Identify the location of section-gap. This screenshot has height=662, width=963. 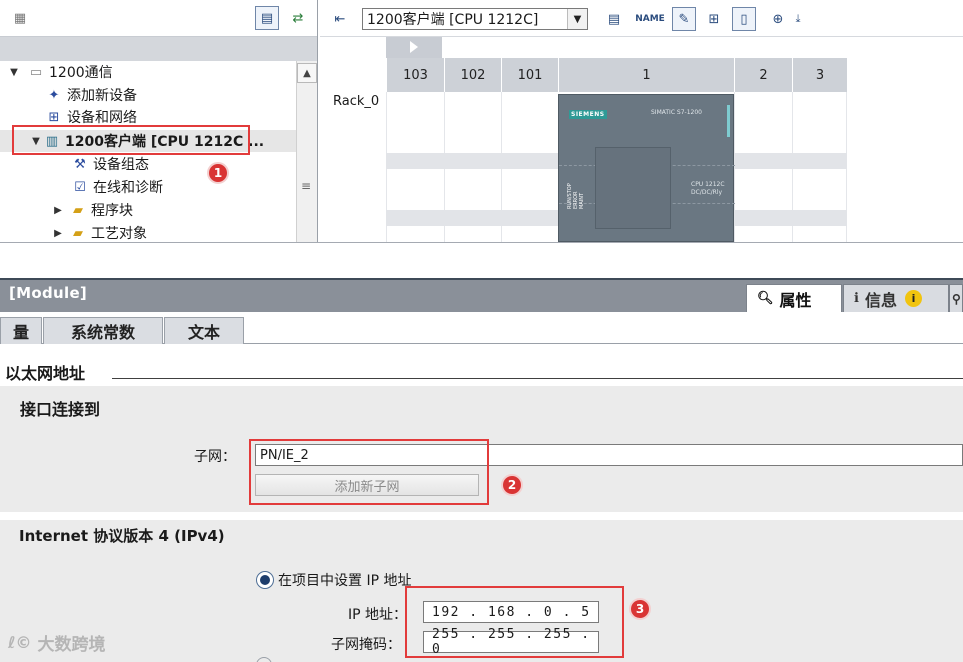
(481, 516).